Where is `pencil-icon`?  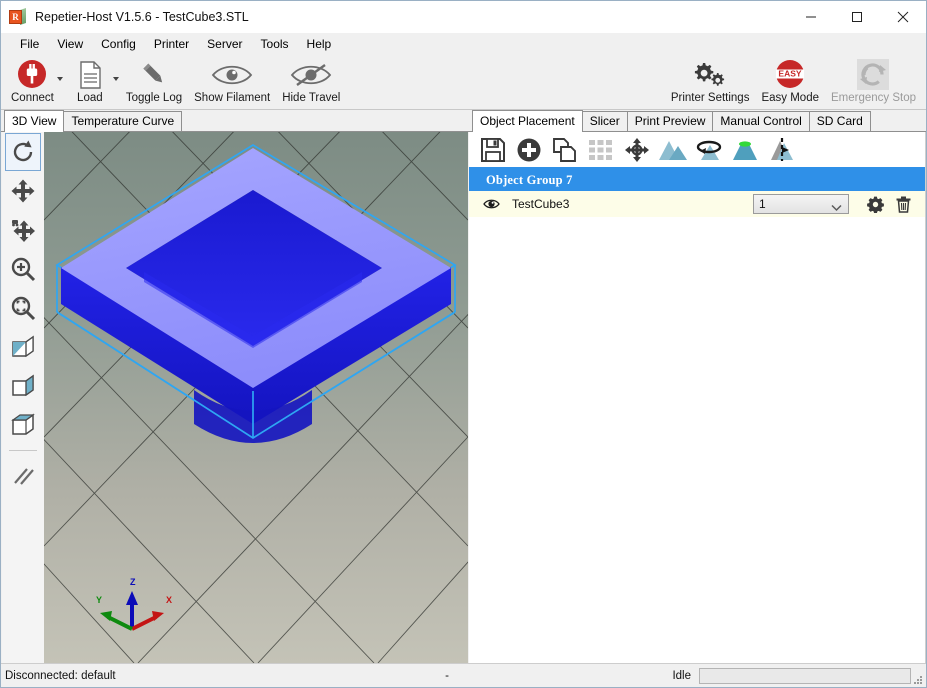 pencil-icon is located at coordinates (154, 75).